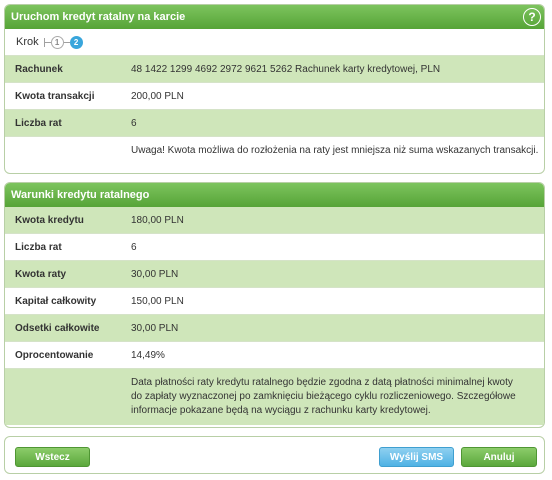 The image size is (552, 480). Describe the element at coordinates (57, 42) in the screenshot. I see `step-1: 1` at that location.